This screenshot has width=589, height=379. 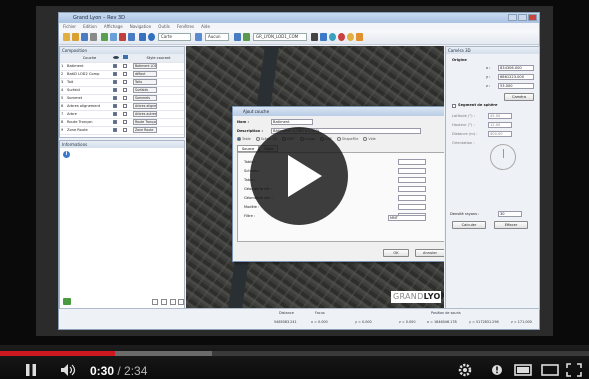 I want to click on sphere-segment-checkbox, so click(x=454, y=106).